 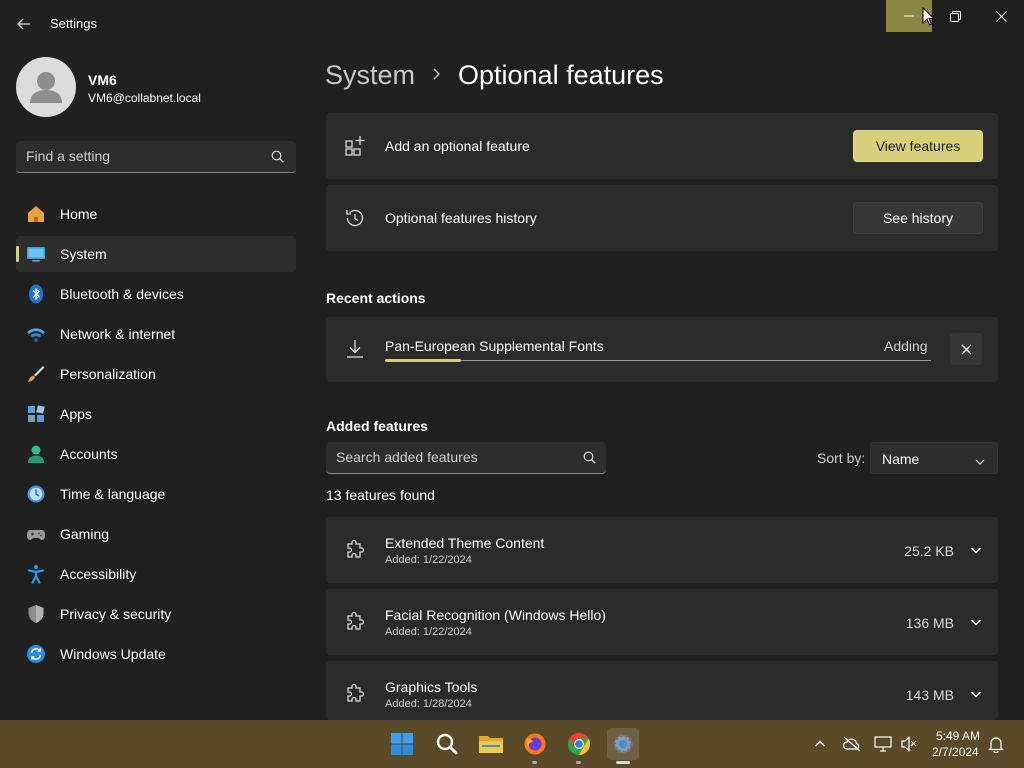 What do you see at coordinates (156, 614) in the screenshot?
I see `sidebar-item-privacy-security: Privacy & security` at bounding box center [156, 614].